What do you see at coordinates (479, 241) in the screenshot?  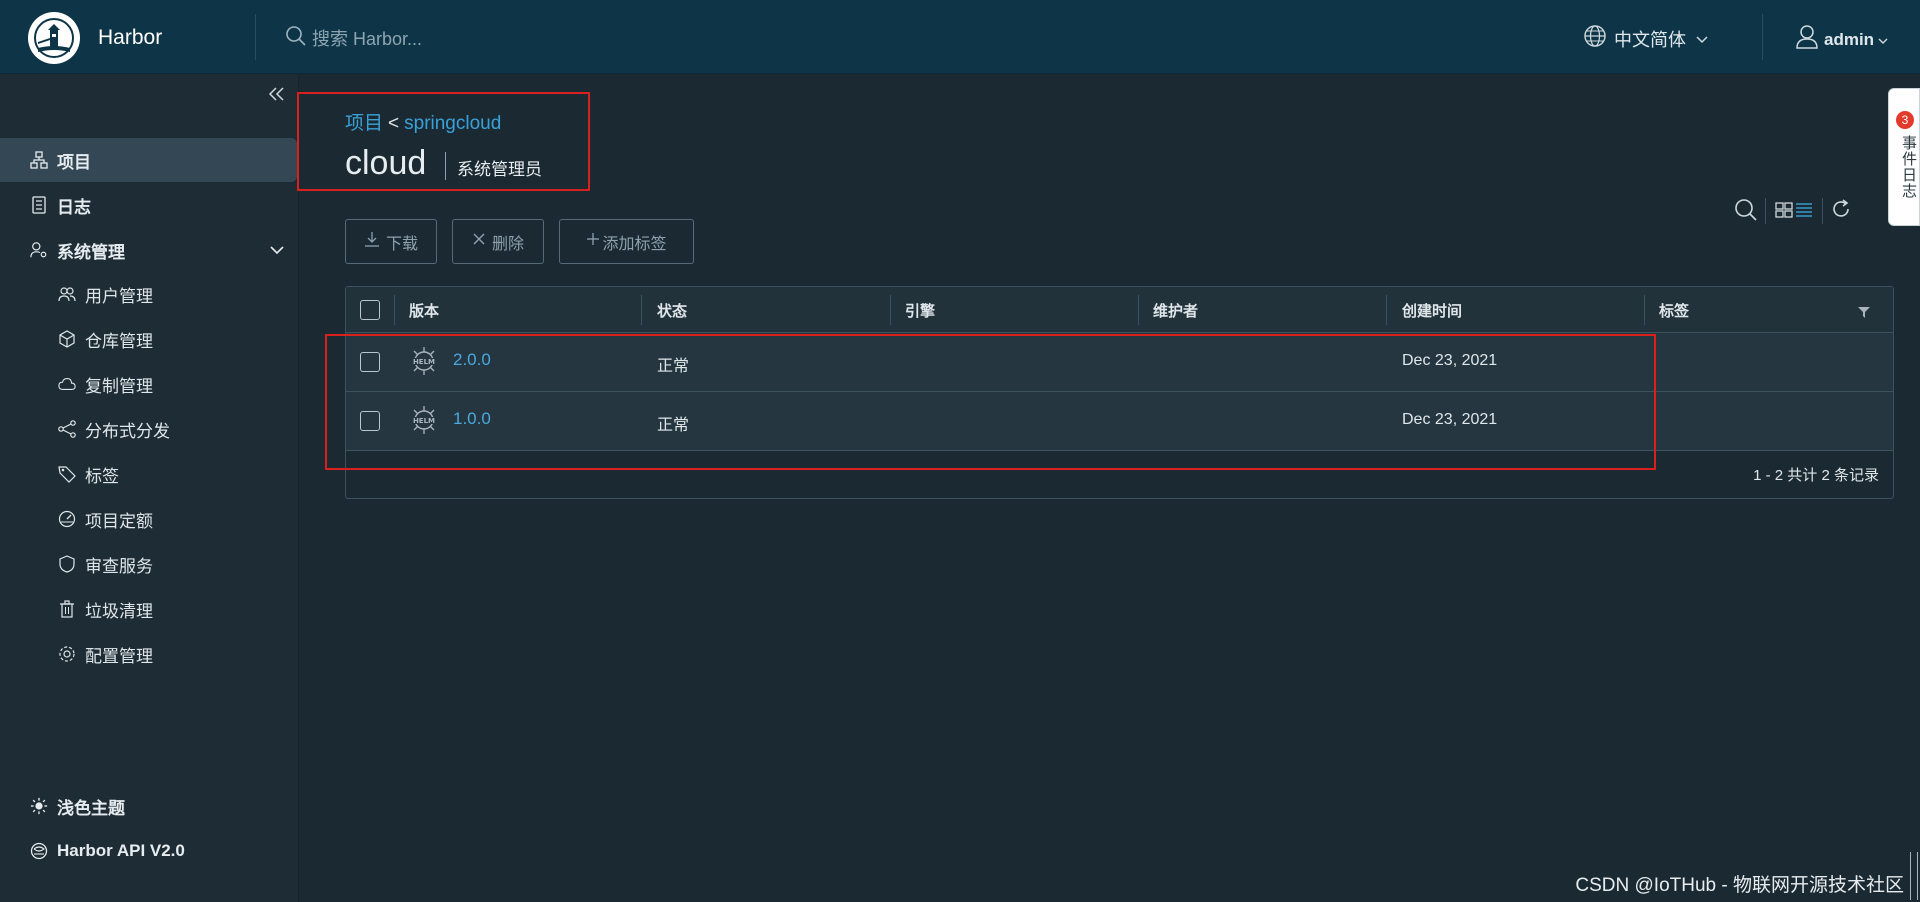 I see `close-icon` at bounding box center [479, 241].